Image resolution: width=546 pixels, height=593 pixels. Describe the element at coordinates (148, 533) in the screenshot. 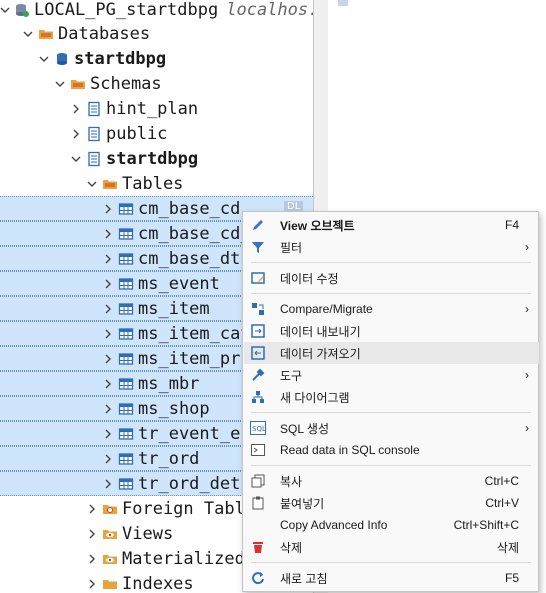

I see `tree-node-label: Views` at that location.